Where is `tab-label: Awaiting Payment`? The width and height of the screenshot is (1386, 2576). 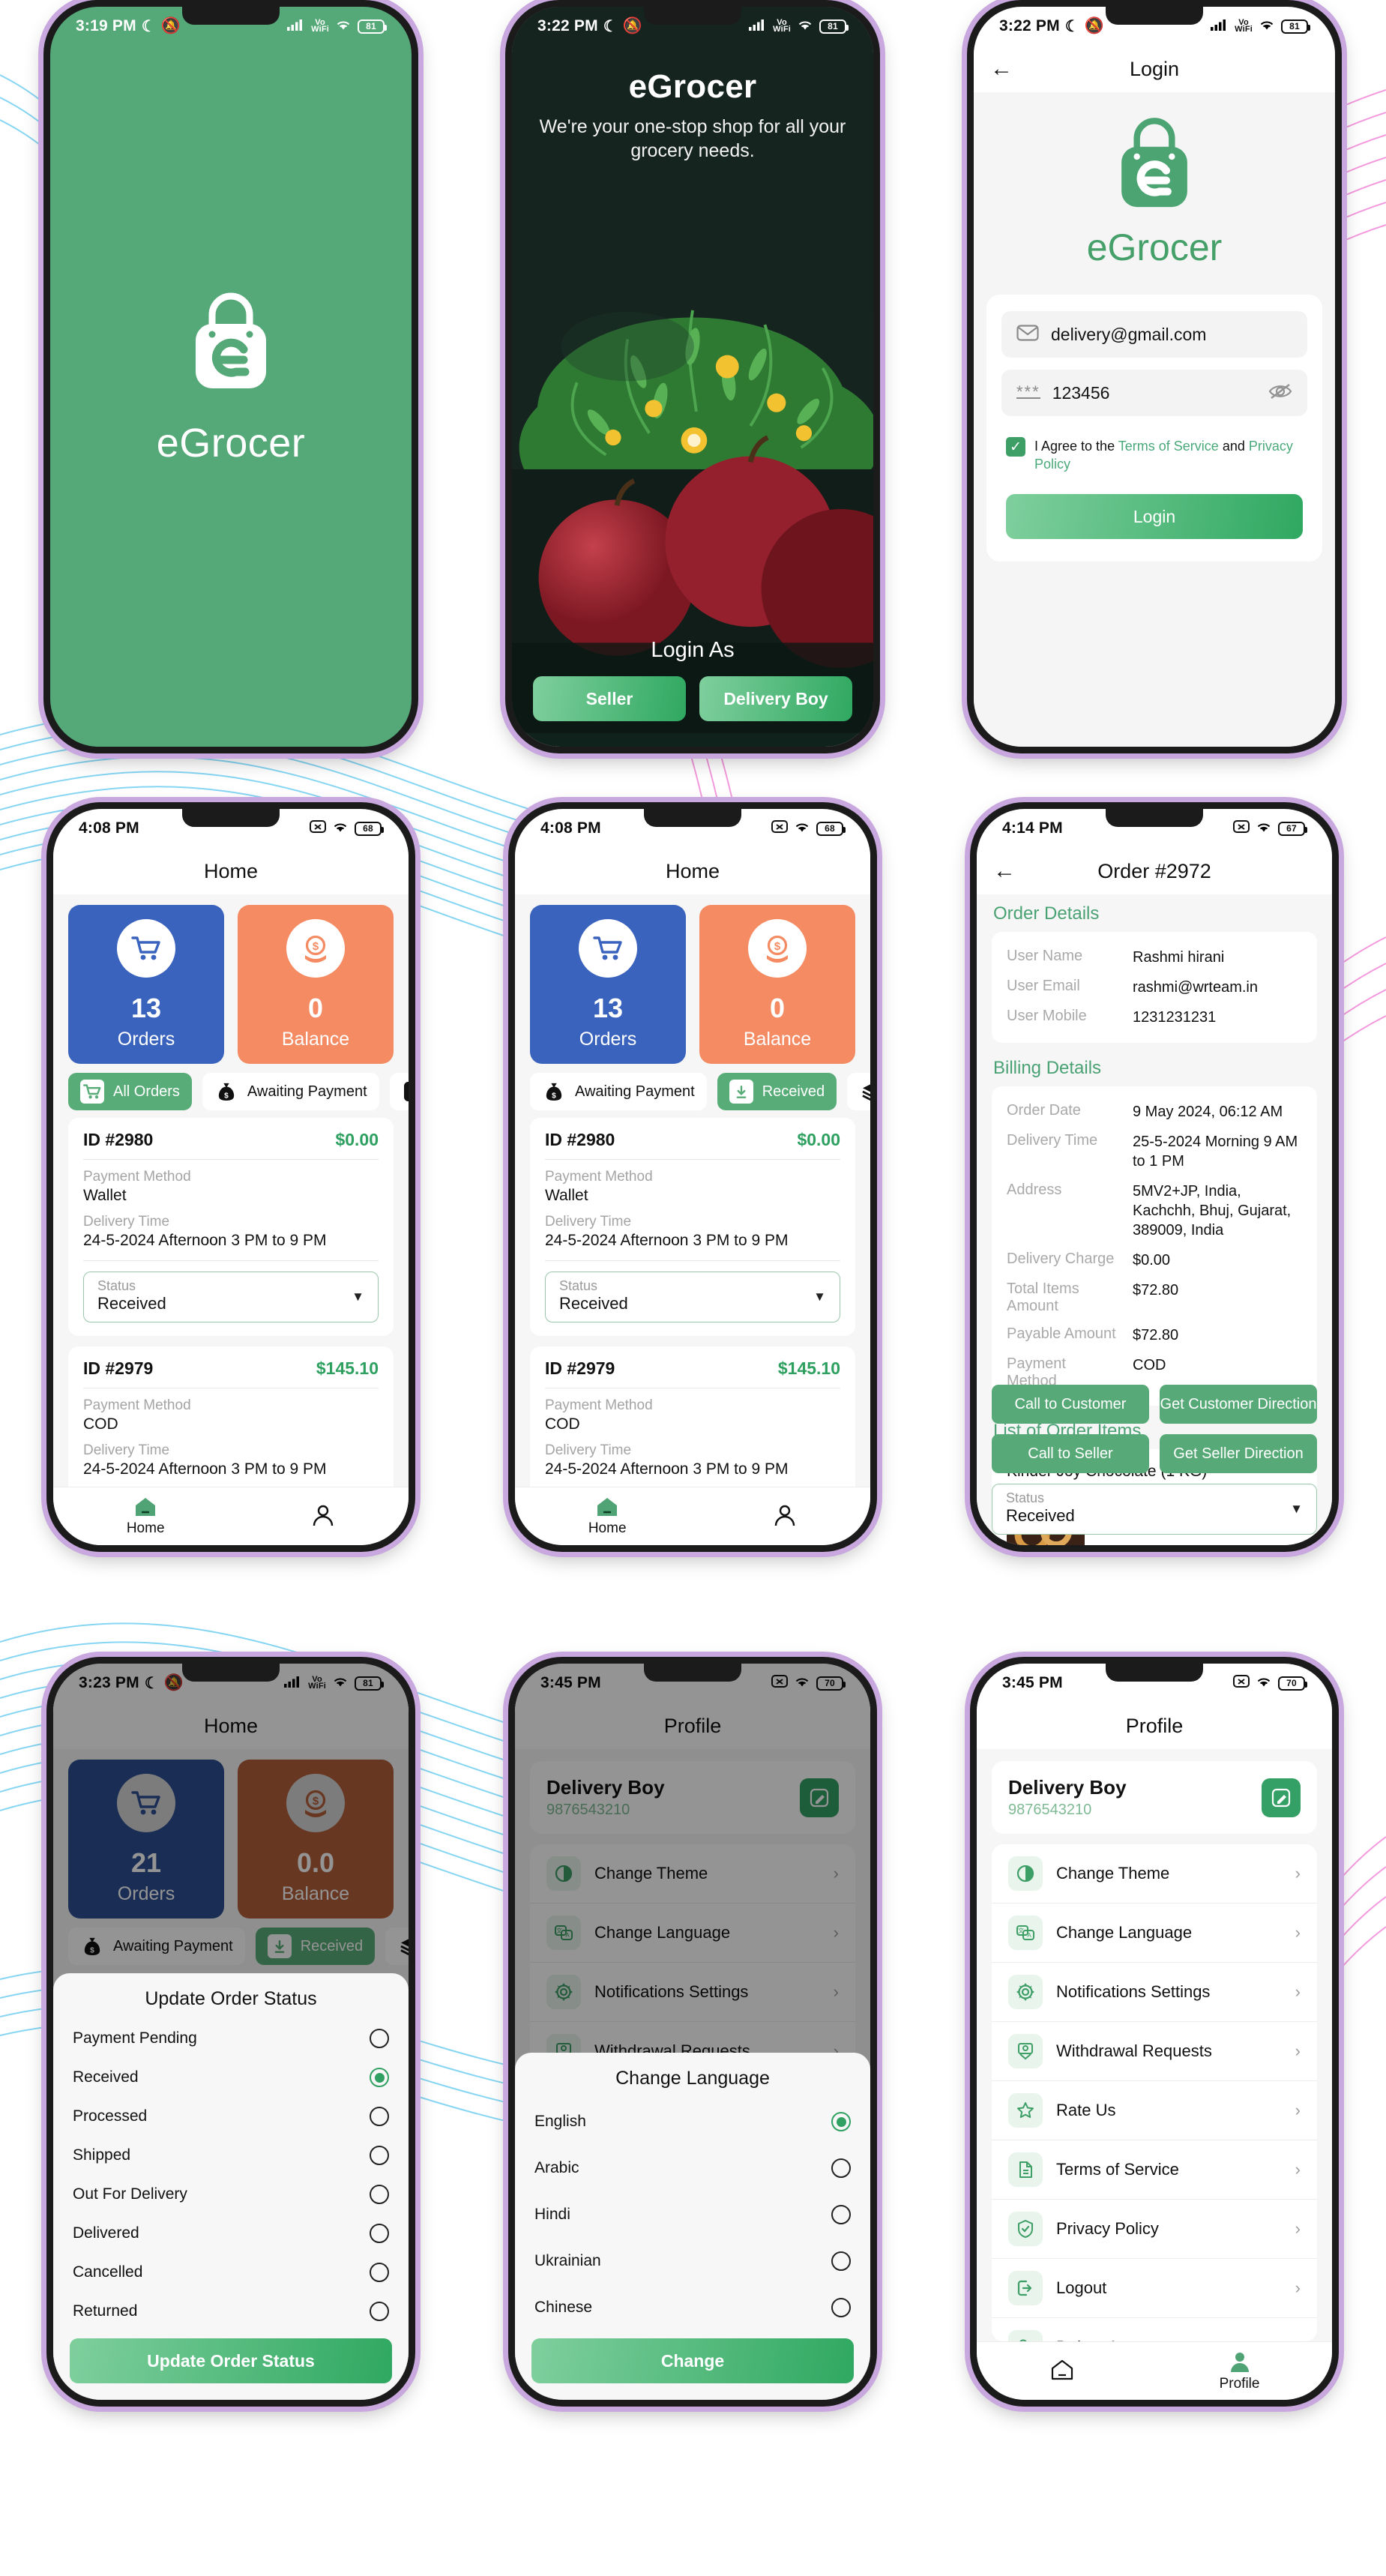
tab-label: Awaiting Payment is located at coordinates (307, 1091).